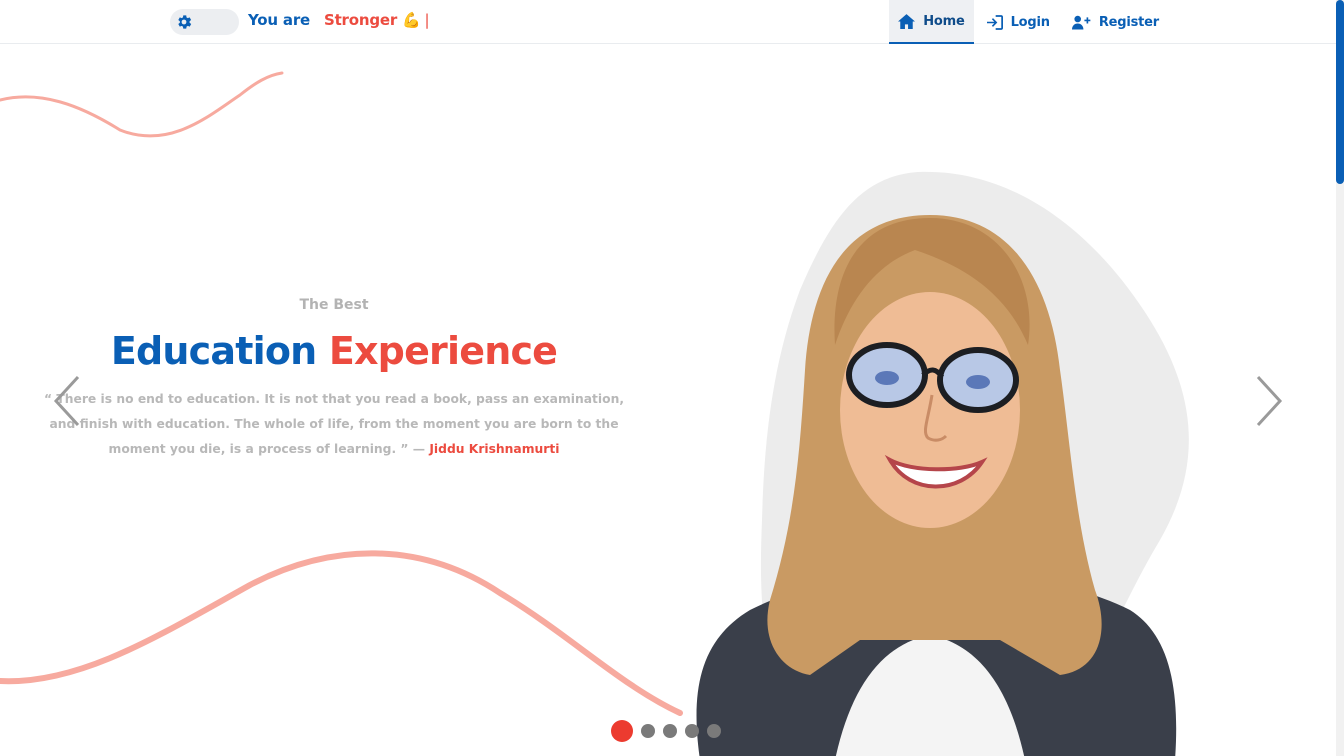  What do you see at coordinates (1340, 378) in the screenshot?
I see `page-scrollbar` at bounding box center [1340, 378].